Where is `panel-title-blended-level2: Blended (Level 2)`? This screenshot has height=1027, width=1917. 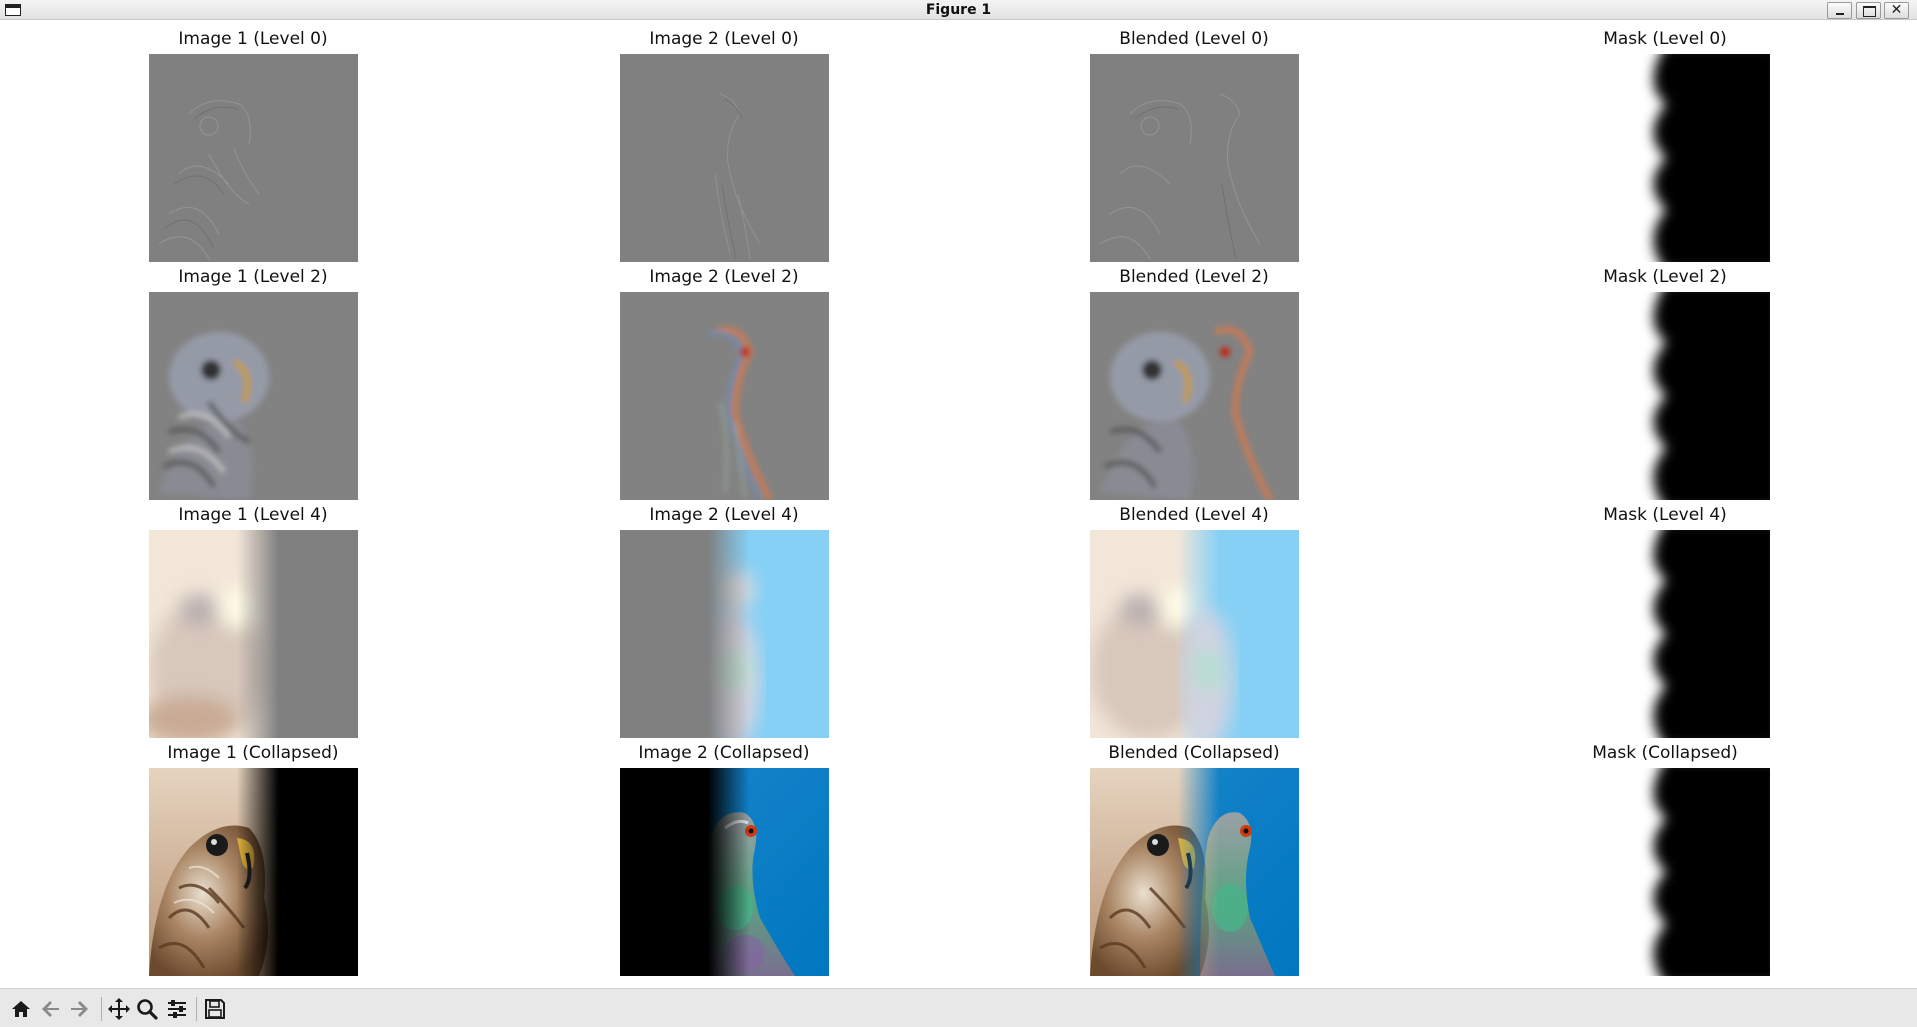 panel-title-blended-level2: Blended (Level 2) is located at coordinates (1194, 277).